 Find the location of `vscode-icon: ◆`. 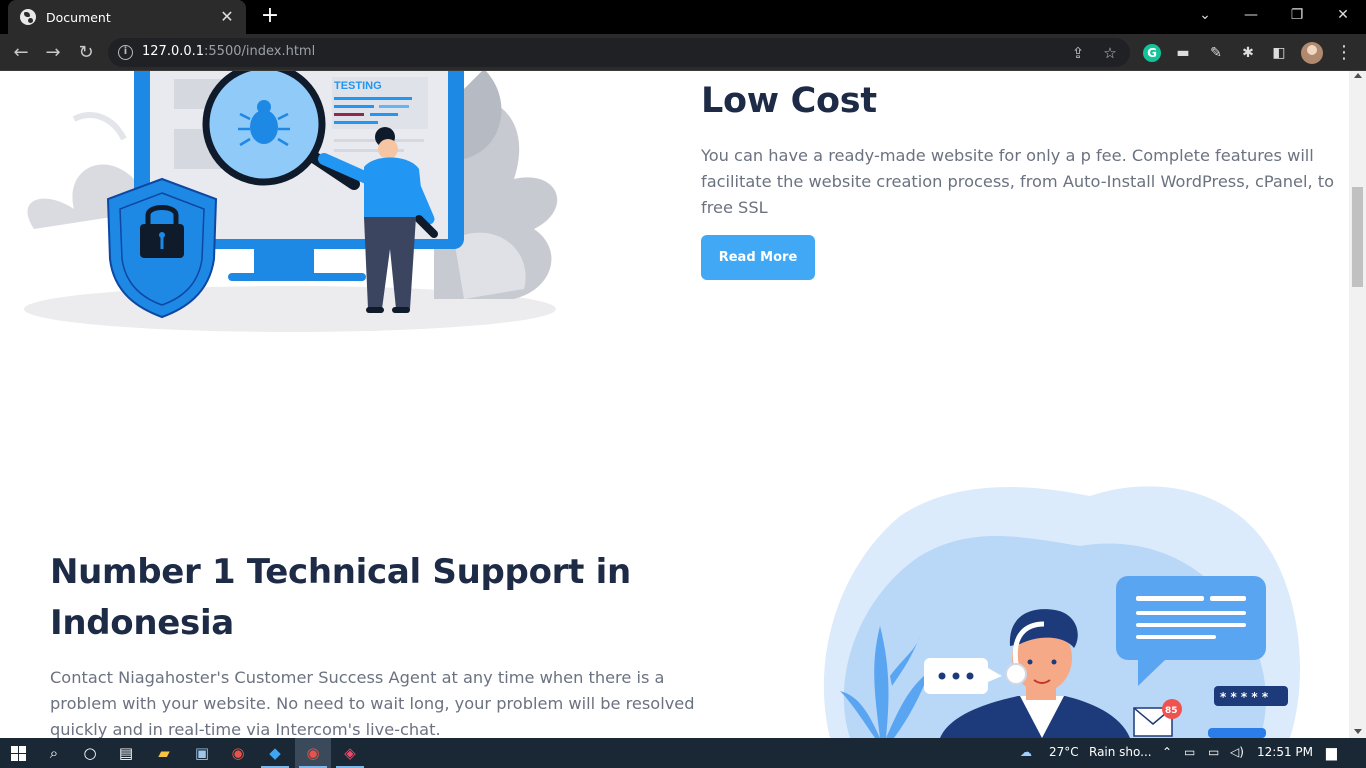

vscode-icon: ◆ is located at coordinates (275, 753).